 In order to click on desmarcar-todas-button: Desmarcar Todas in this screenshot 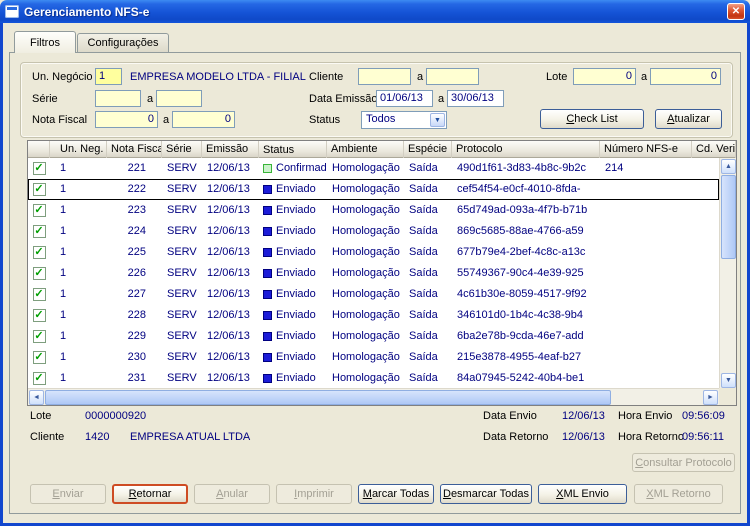, I will do `click(486, 494)`.